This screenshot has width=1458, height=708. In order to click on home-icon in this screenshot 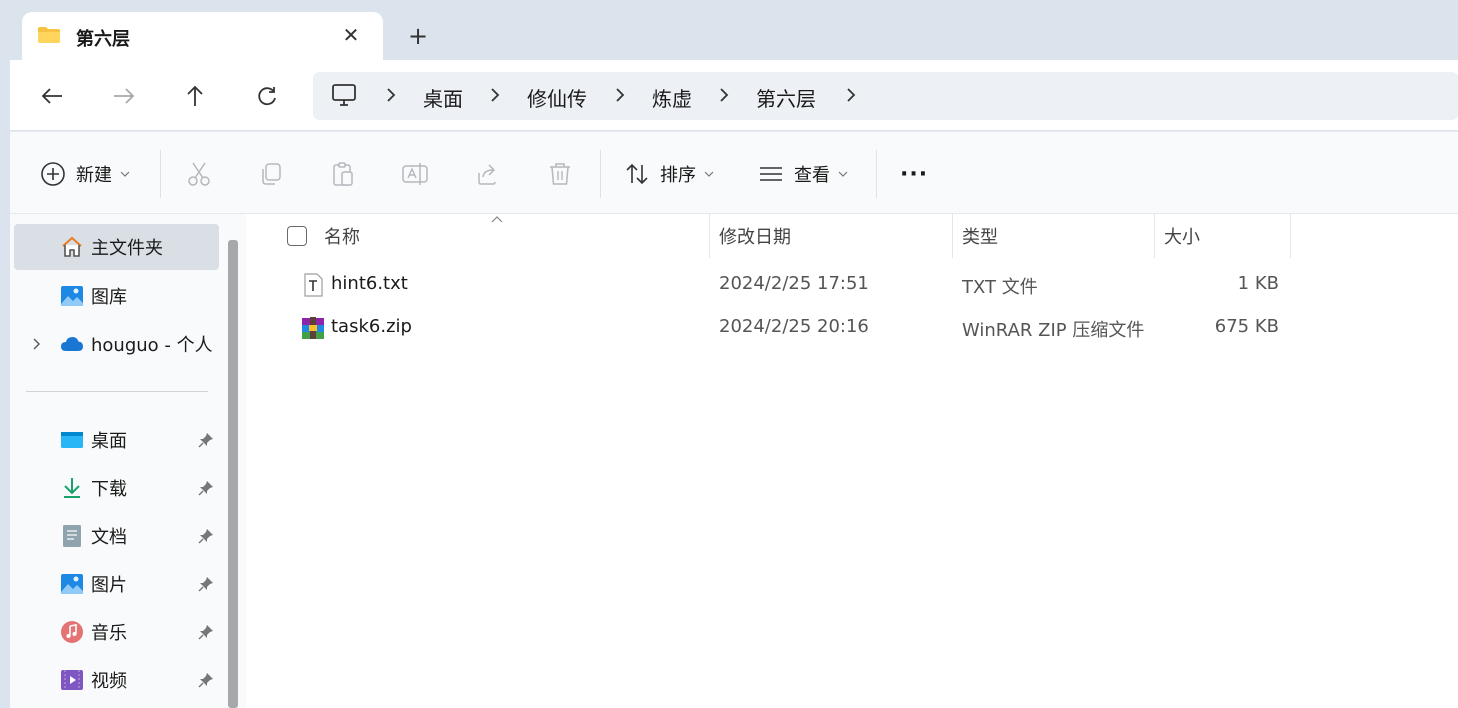, I will do `click(72, 246)`.